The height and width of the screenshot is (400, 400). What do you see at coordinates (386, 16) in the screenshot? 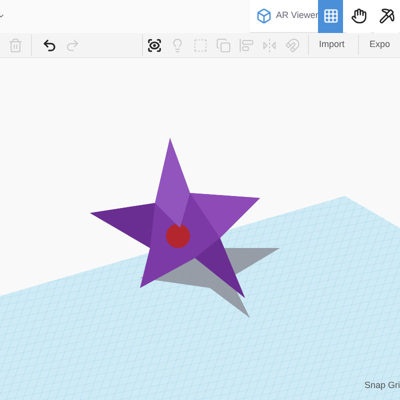
I see `pickaxe-icon` at bounding box center [386, 16].